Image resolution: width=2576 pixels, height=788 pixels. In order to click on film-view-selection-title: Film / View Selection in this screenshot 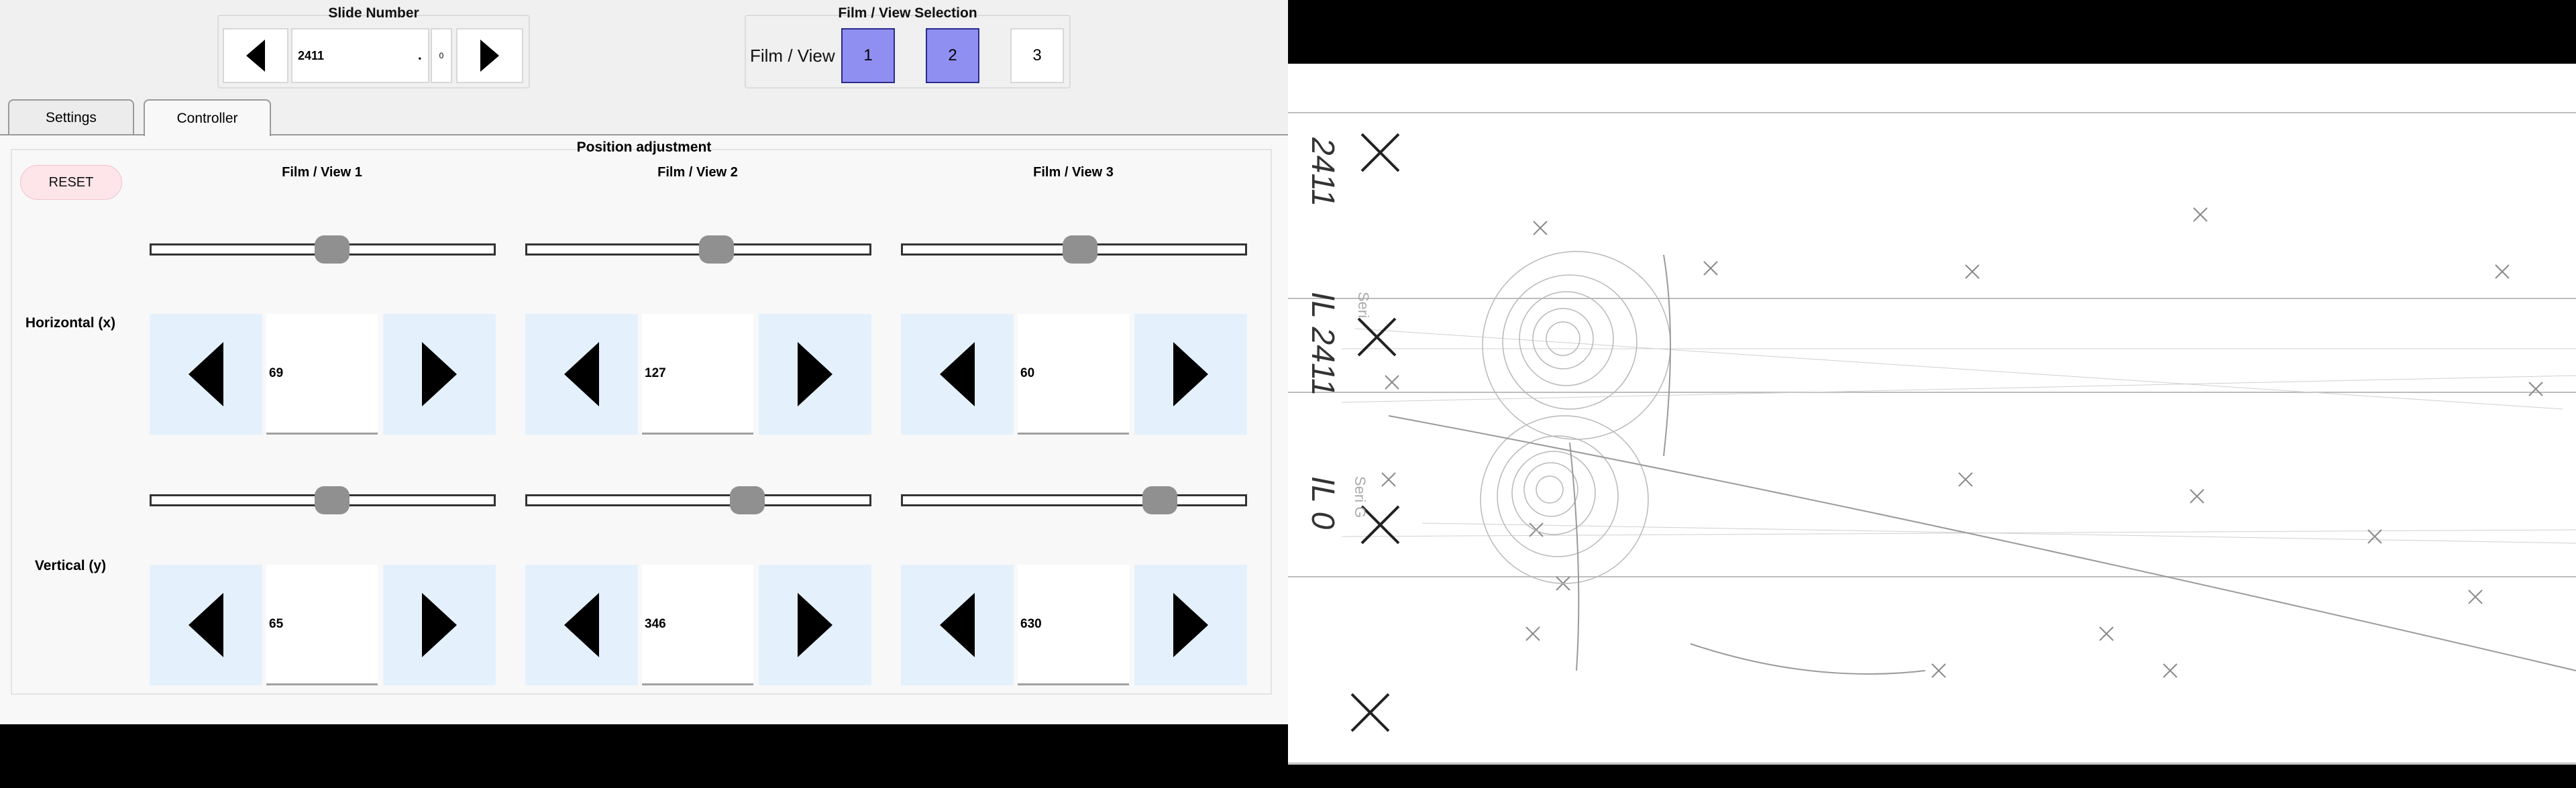, I will do `click(907, 13)`.